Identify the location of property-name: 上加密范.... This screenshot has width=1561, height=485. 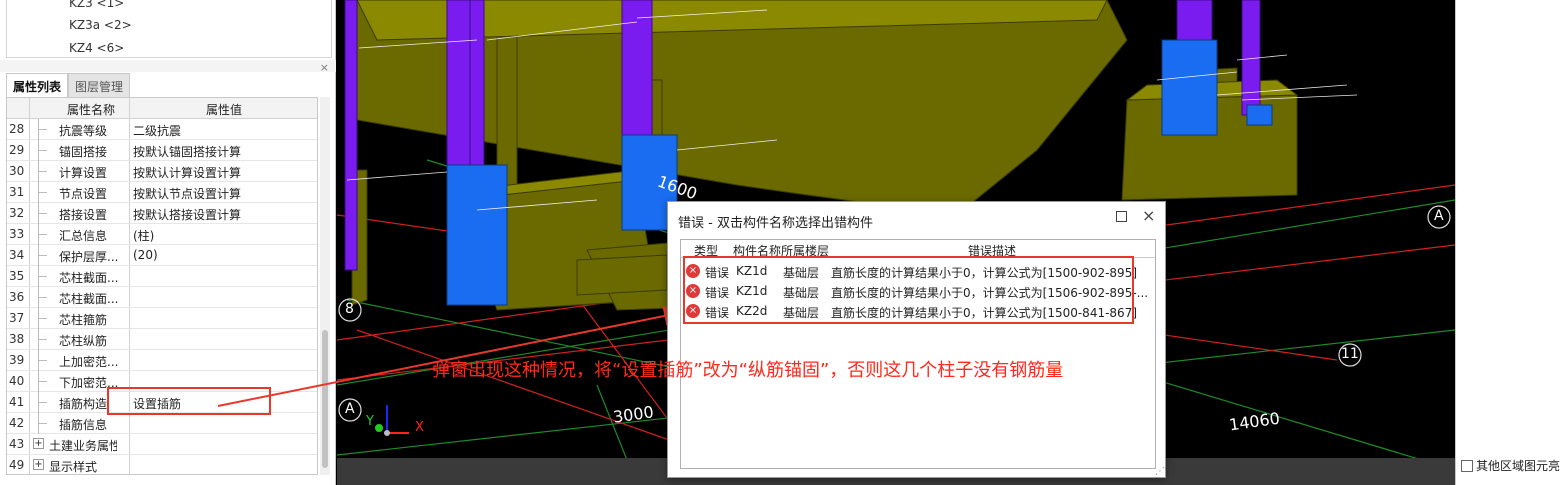
(89, 362).